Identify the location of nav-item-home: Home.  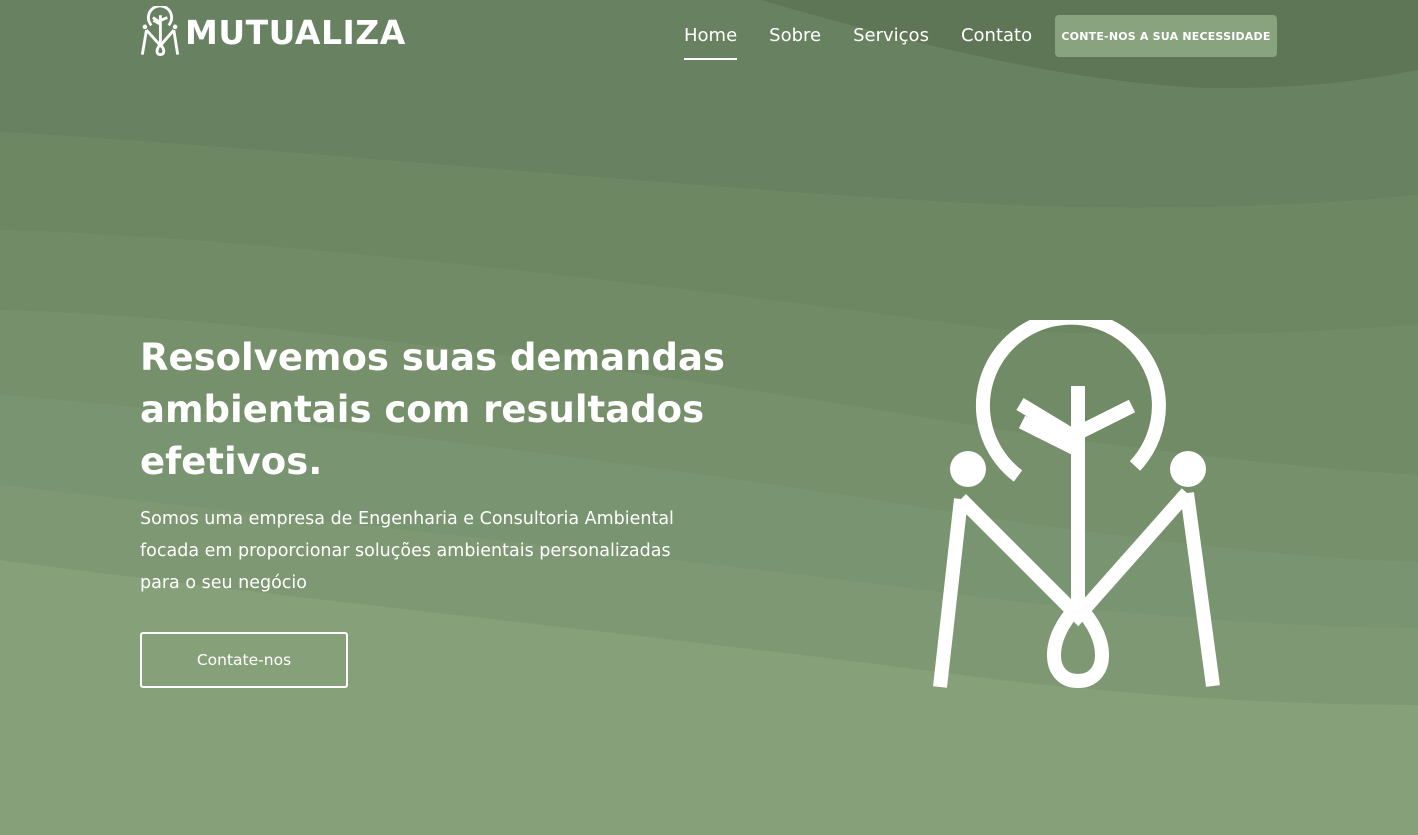
(711, 42).